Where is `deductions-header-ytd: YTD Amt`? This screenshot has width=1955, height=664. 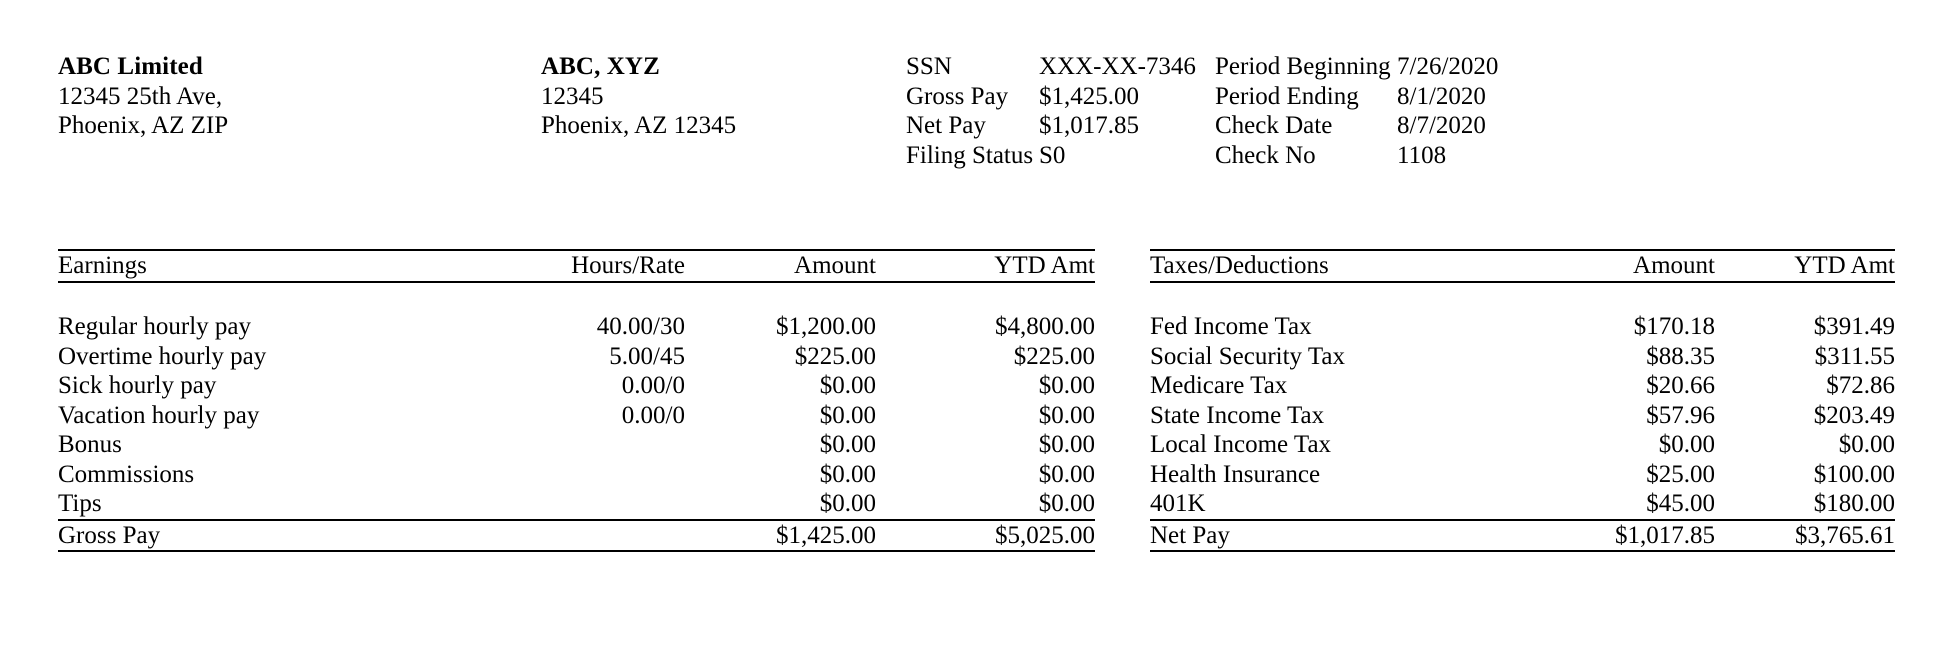 deductions-header-ytd: YTD Amt is located at coordinates (1844, 265).